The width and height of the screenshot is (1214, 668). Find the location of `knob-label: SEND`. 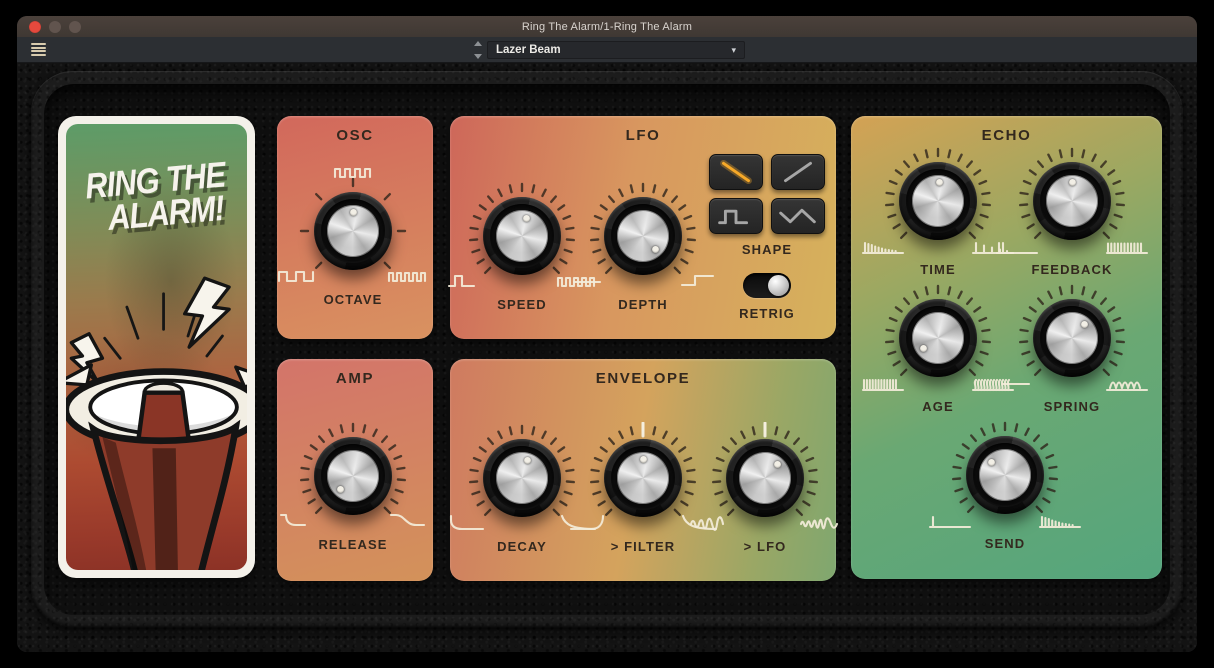

knob-label: SEND is located at coordinates (1005, 543).